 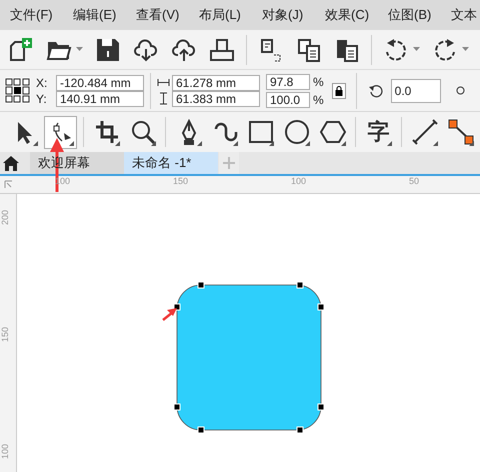 What do you see at coordinates (21, 49) in the screenshot?
I see `new-document-icon` at bounding box center [21, 49].